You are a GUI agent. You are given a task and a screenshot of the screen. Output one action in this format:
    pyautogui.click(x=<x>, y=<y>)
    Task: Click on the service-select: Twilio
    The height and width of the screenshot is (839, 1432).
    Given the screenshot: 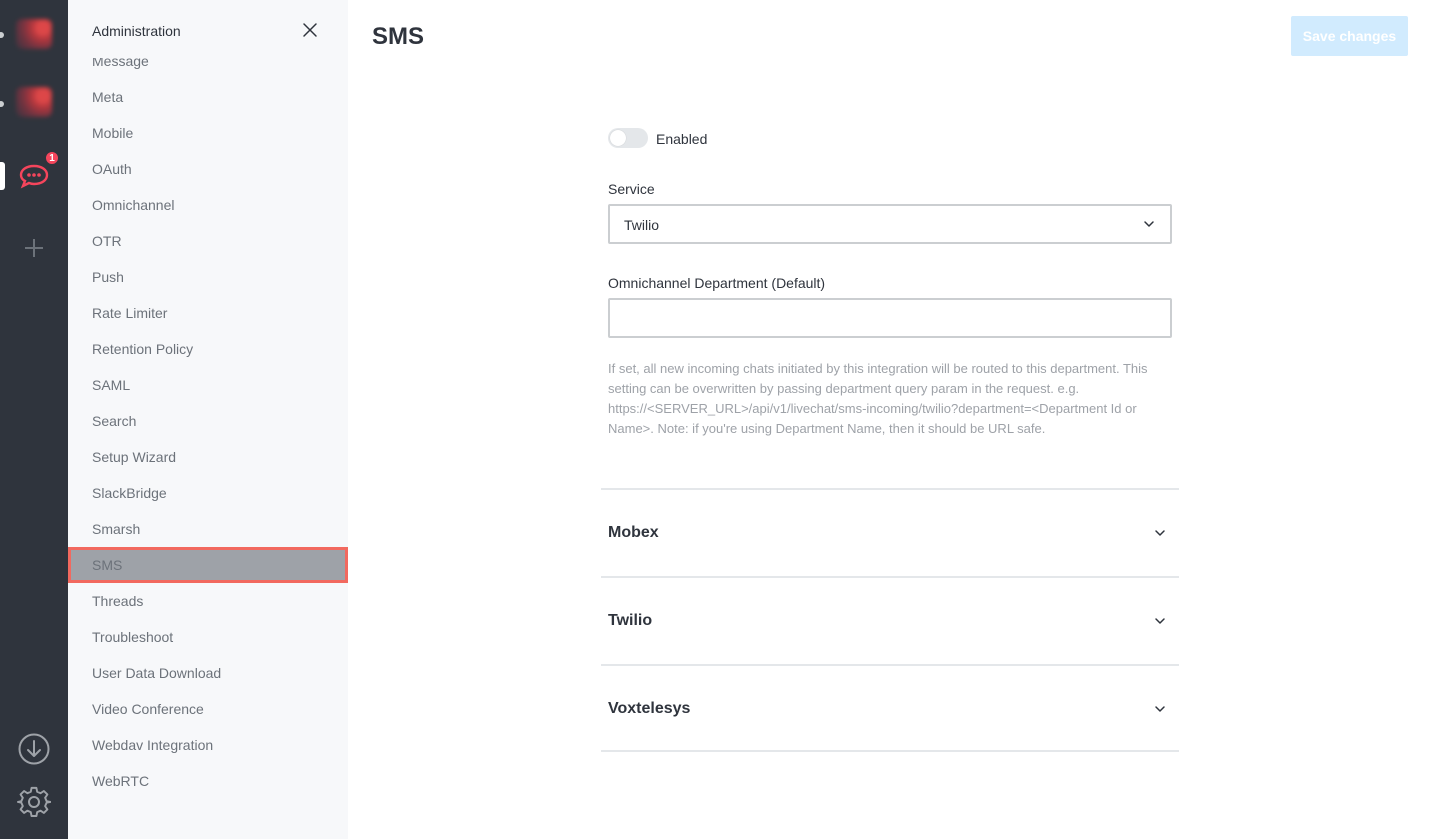 What is the action you would take?
    pyautogui.click(x=890, y=224)
    